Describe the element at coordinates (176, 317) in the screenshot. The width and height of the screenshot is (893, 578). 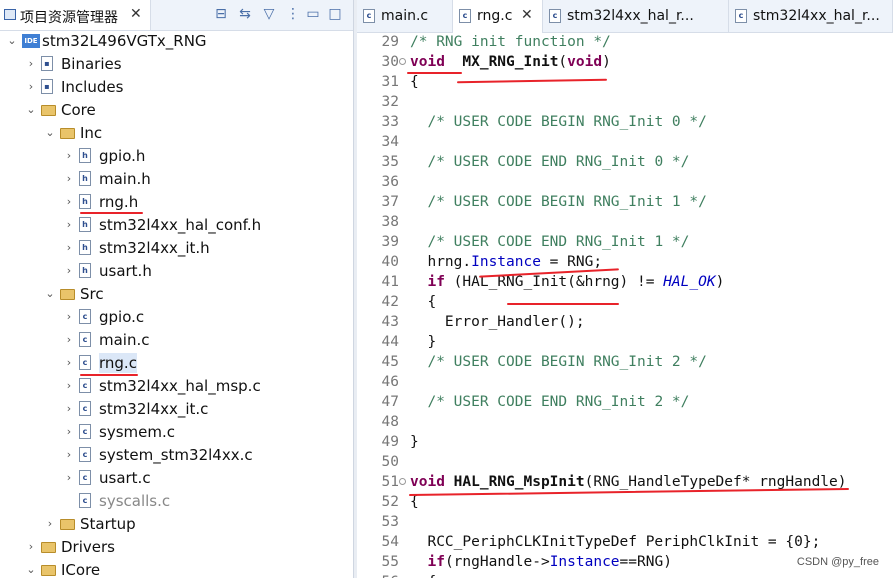
I see `tree-item: › c gpio.c` at that location.